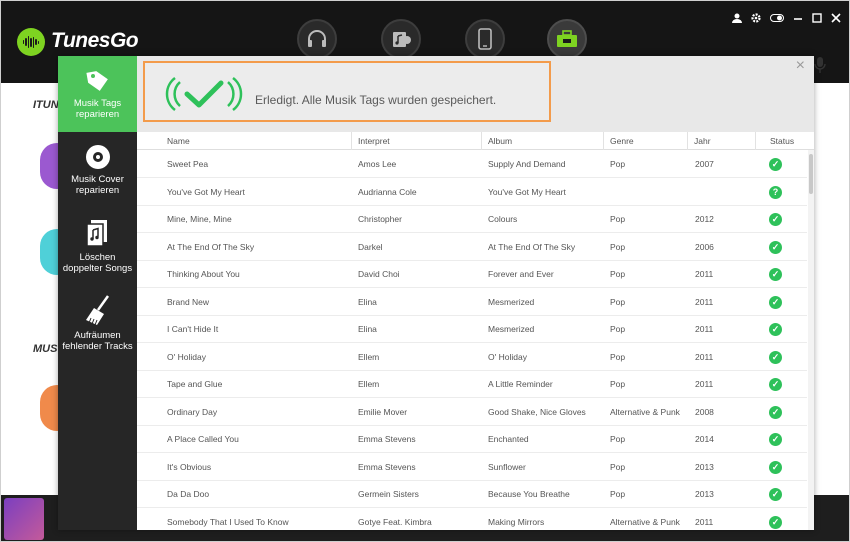 The image size is (850, 542). I want to click on cell-genre, so click(648, 192).